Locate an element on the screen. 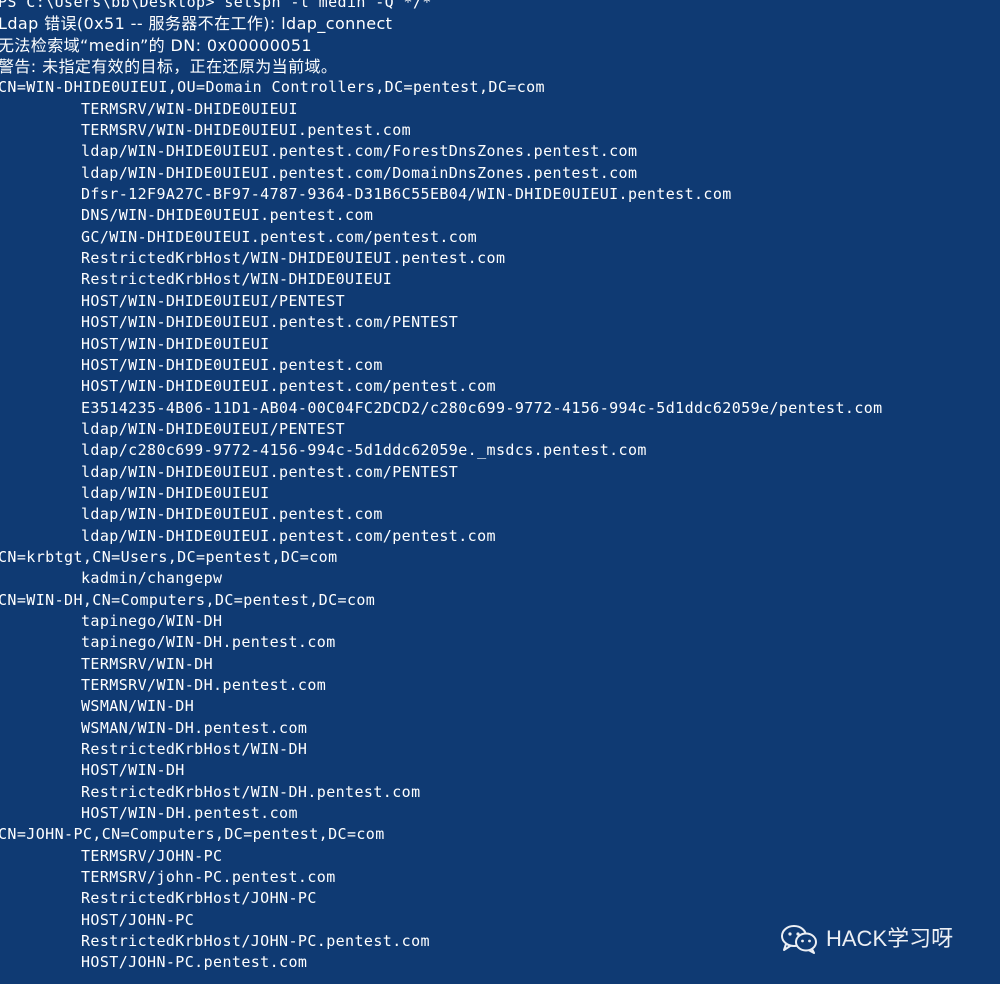 This screenshot has width=1000, height=984. output-line: HOST/JOHN-PC.pentest.com is located at coordinates (194, 962).